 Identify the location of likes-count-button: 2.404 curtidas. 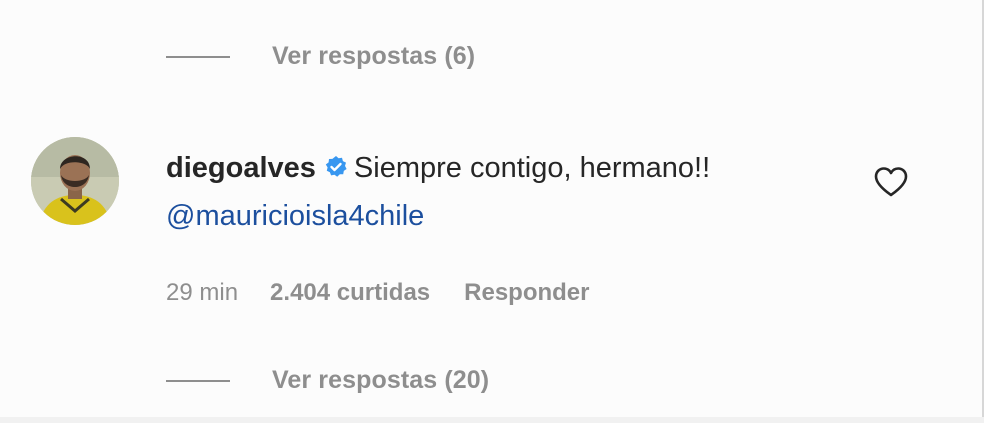
(350, 293).